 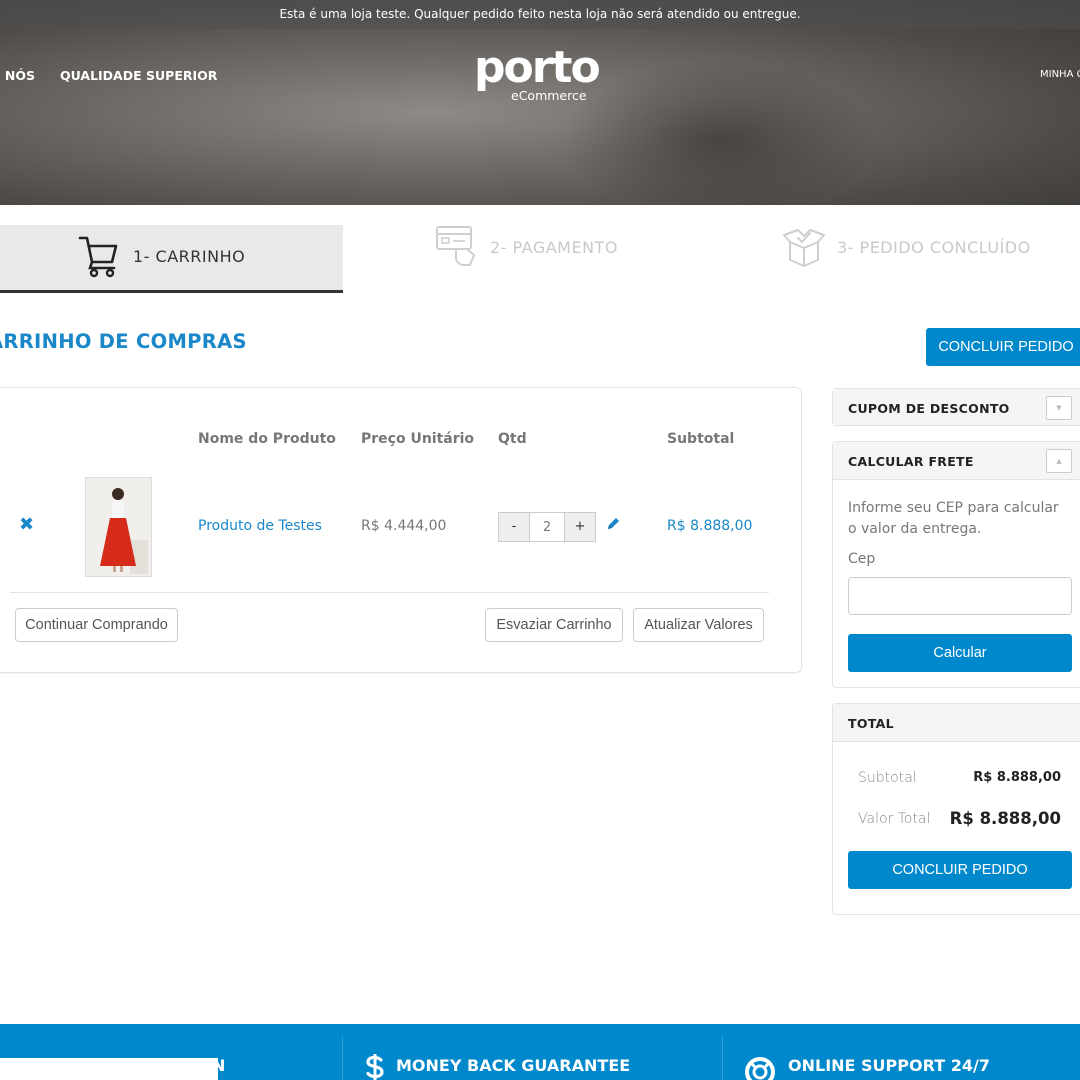 I want to click on step-cart: 1- CARRINHO, so click(x=171, y=259).